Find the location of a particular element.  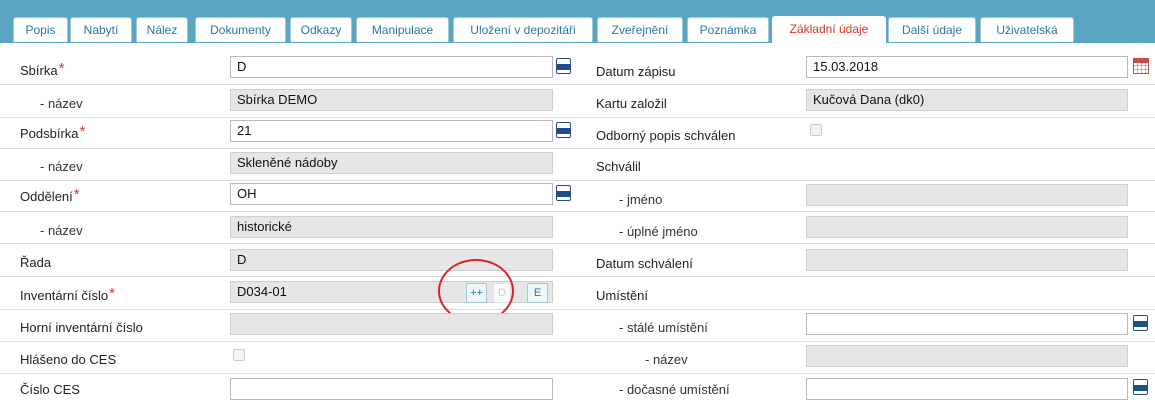

docasne-umisteni-input is located at coordinates (967, 389).